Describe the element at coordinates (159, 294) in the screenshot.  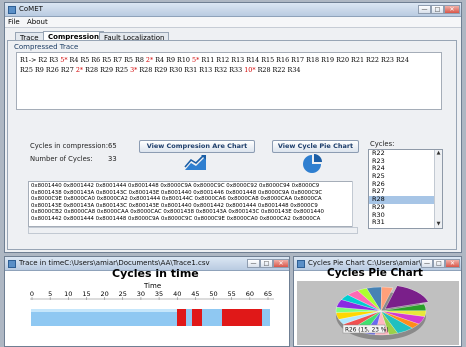
I see `time-tick-label: 35` at that location.